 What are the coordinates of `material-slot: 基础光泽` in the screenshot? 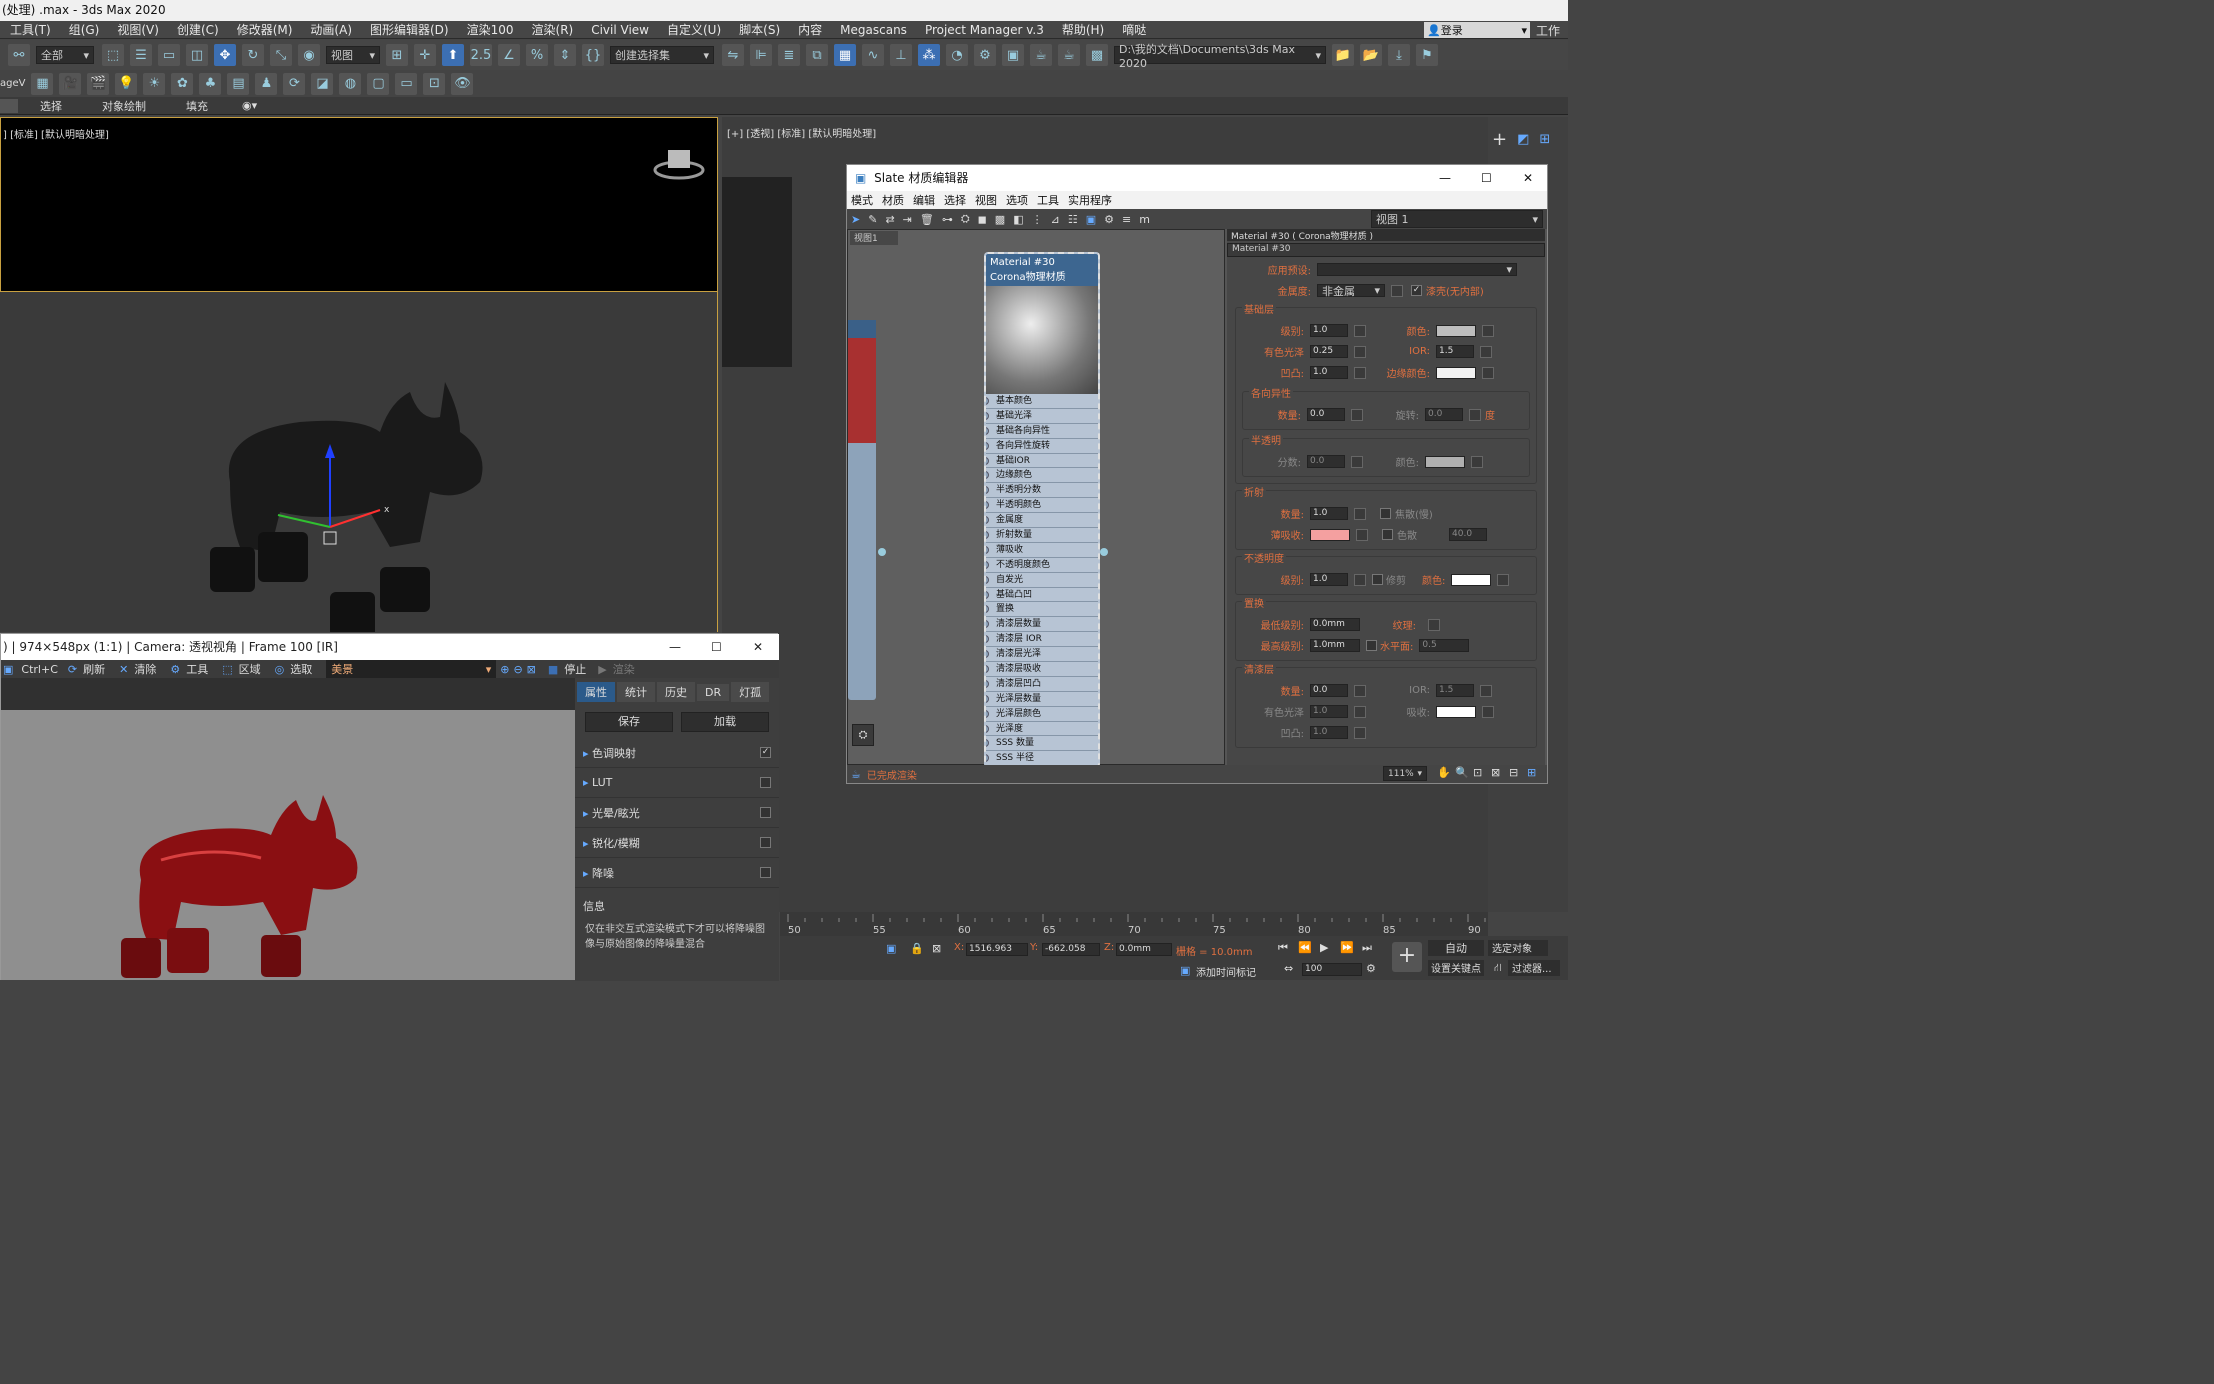 It's located at (1042, 416).